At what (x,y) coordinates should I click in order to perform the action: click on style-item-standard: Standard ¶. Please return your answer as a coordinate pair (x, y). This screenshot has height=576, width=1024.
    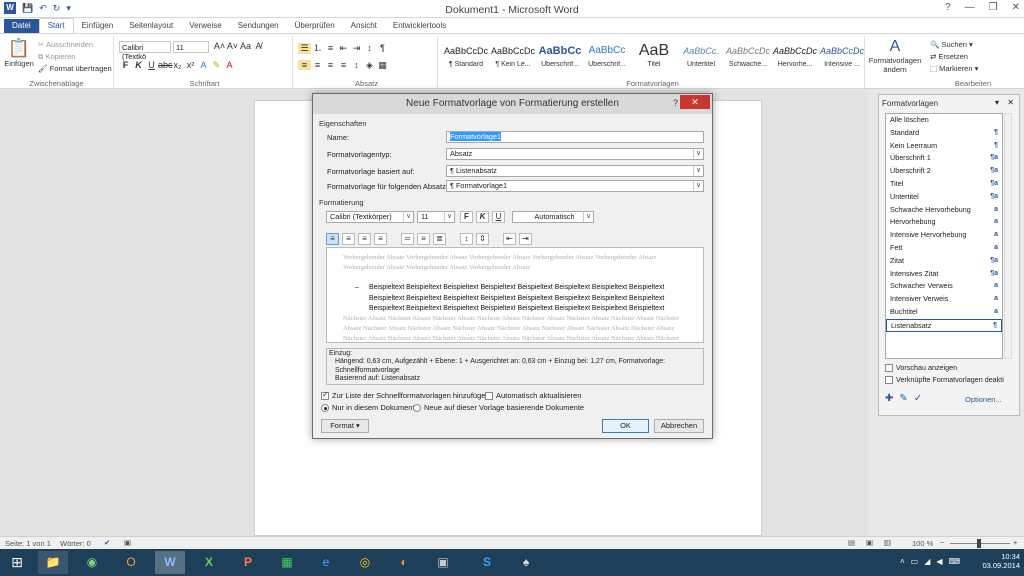
    Looking at the image, I should click on (944, 133).